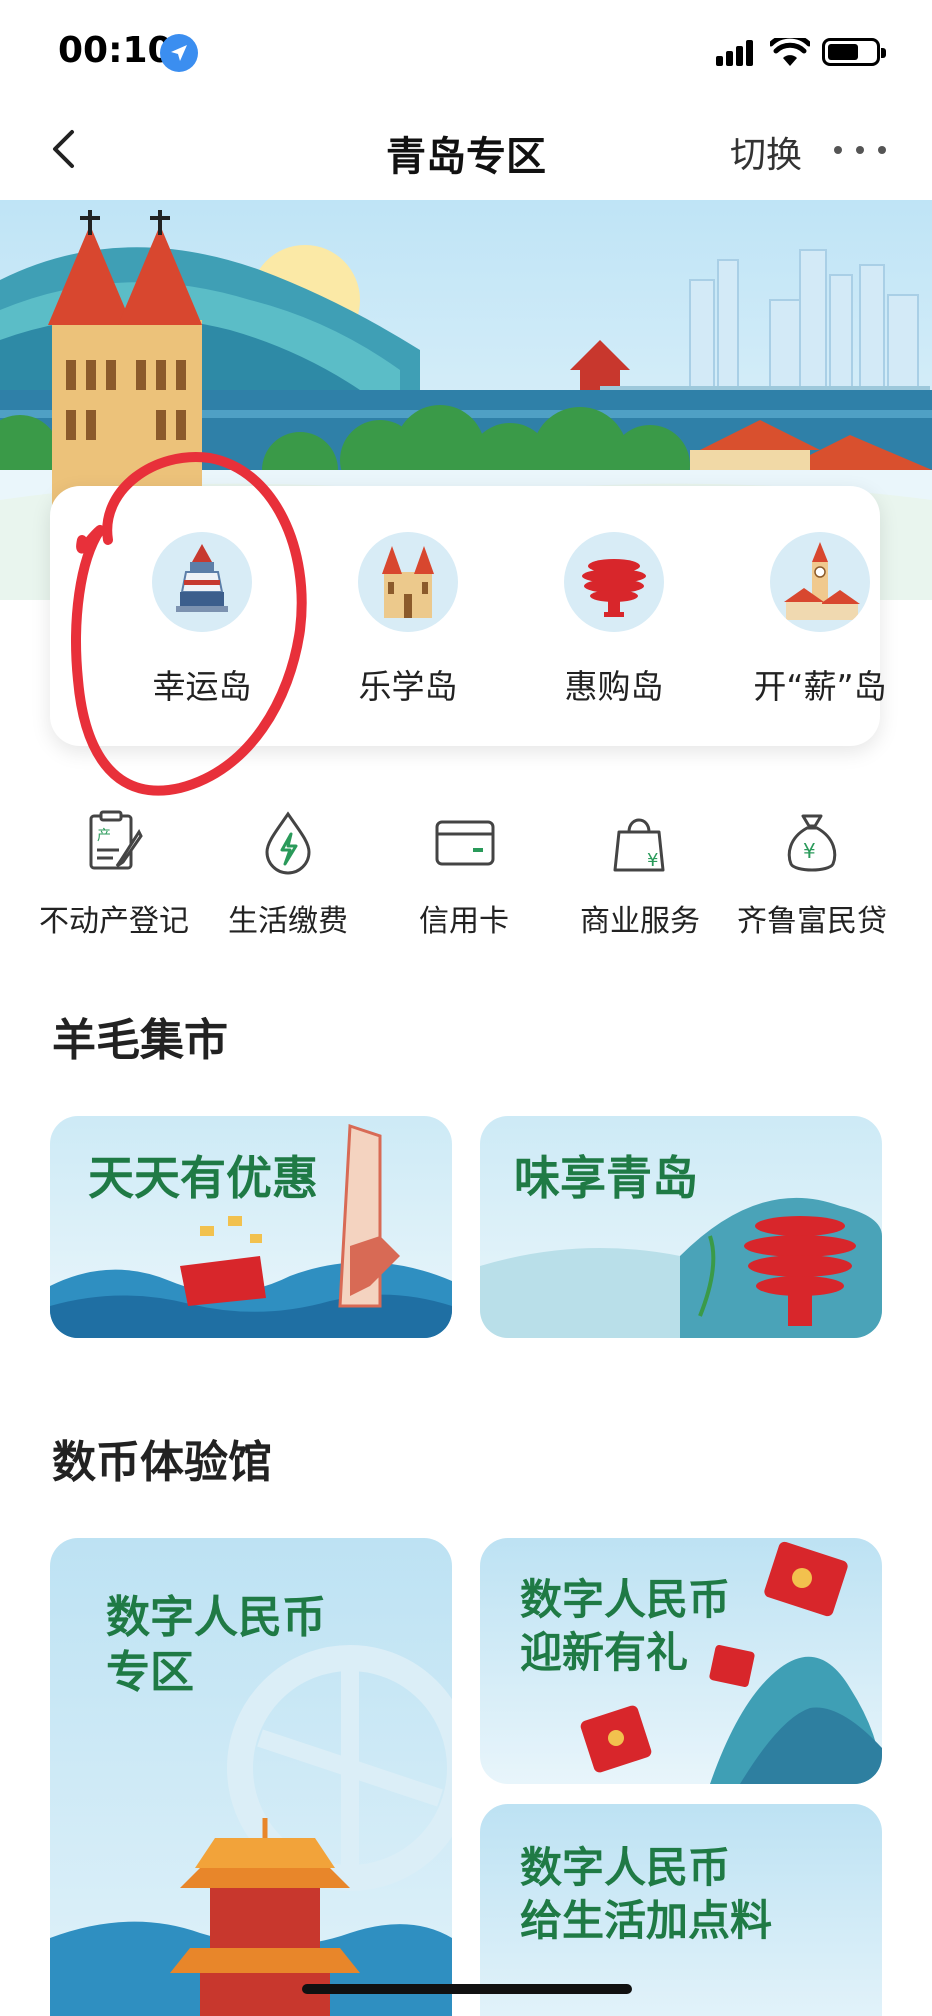  I want to click on money-bag-icon: ¥, so click(812, 843).